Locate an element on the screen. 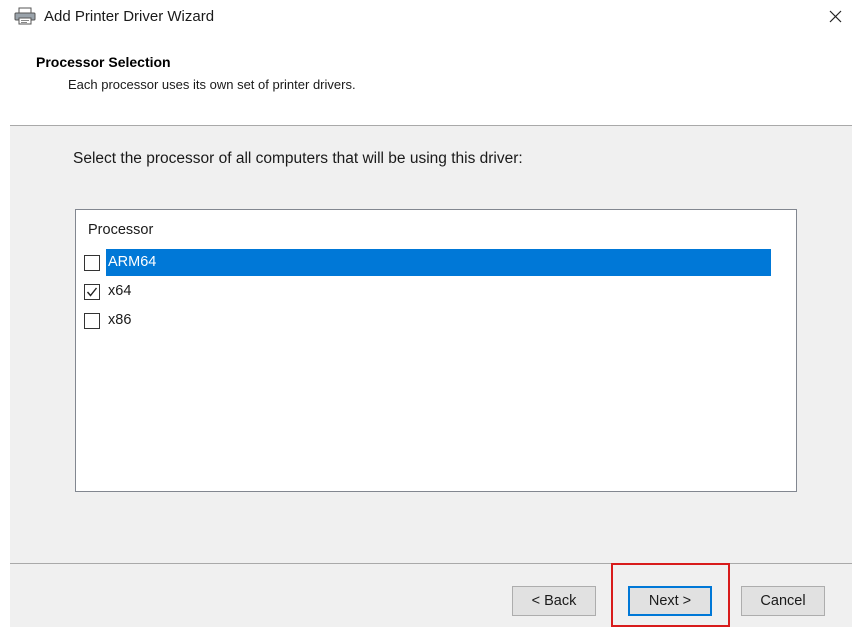  checkbox-x86 is located at coordinates (92, 321).